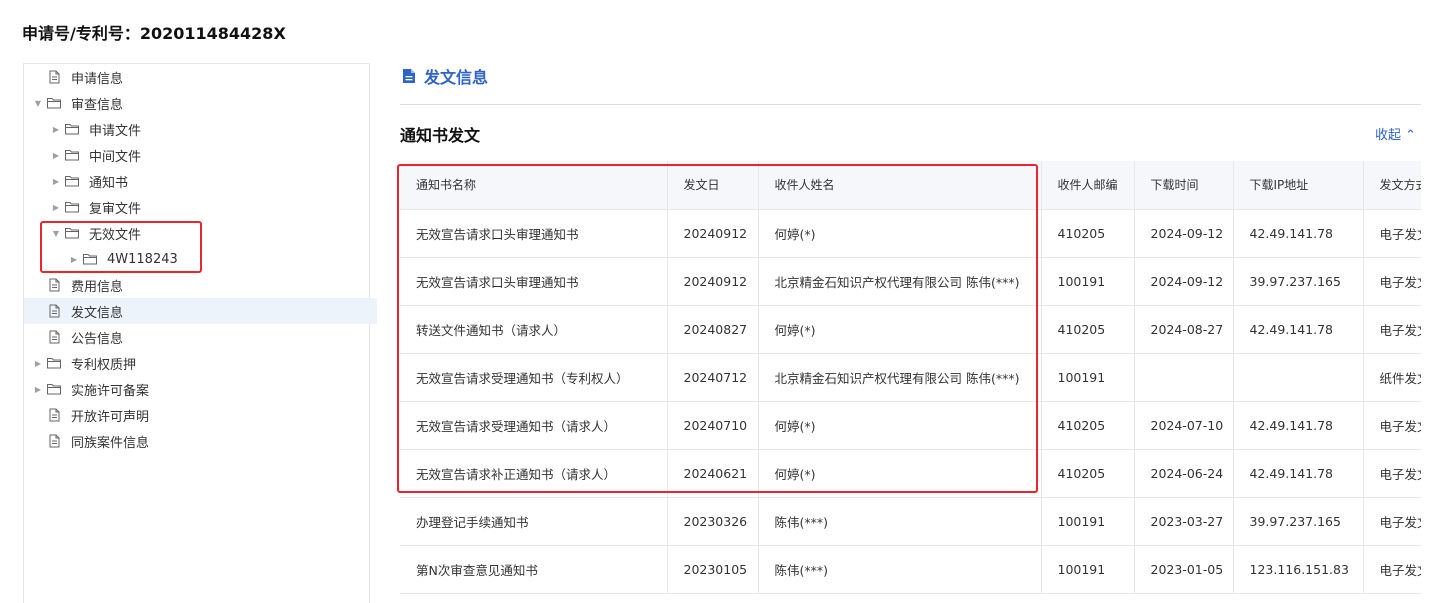 The image size is (1437, 603). I want to click on table-cell: 20240621, so click(713, 473).